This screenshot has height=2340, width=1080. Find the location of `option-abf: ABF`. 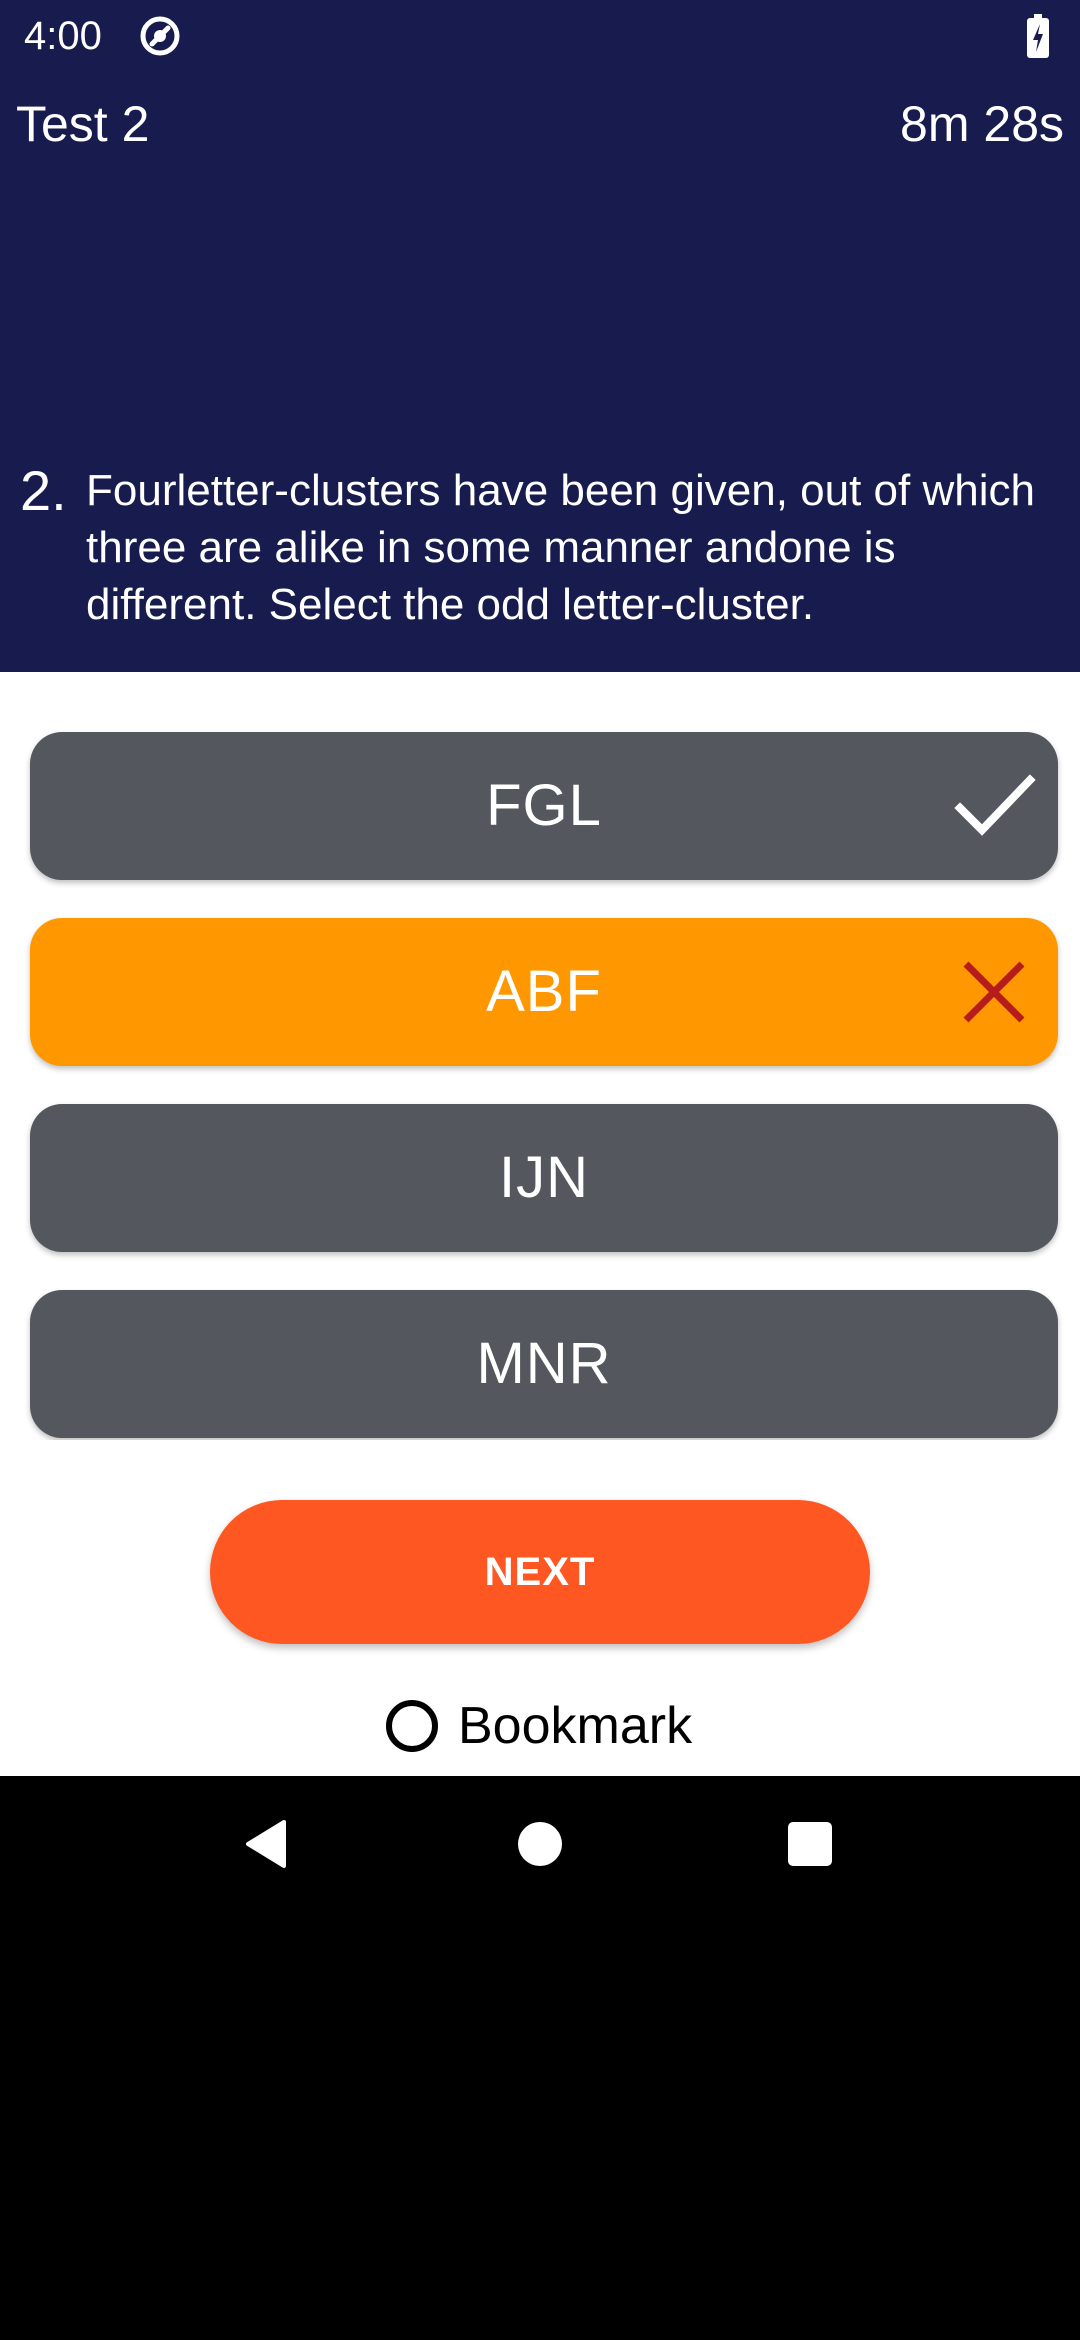

option-abf: ABF is located at coordinates (544, 992).